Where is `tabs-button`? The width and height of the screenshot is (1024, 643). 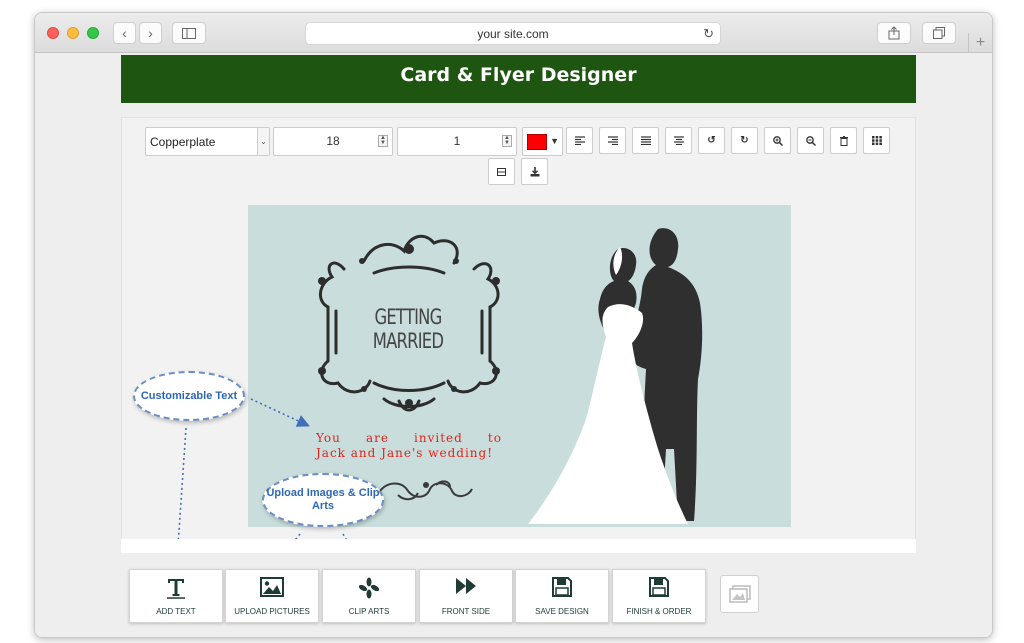 tabs-button is located at coordinates (939, 33).